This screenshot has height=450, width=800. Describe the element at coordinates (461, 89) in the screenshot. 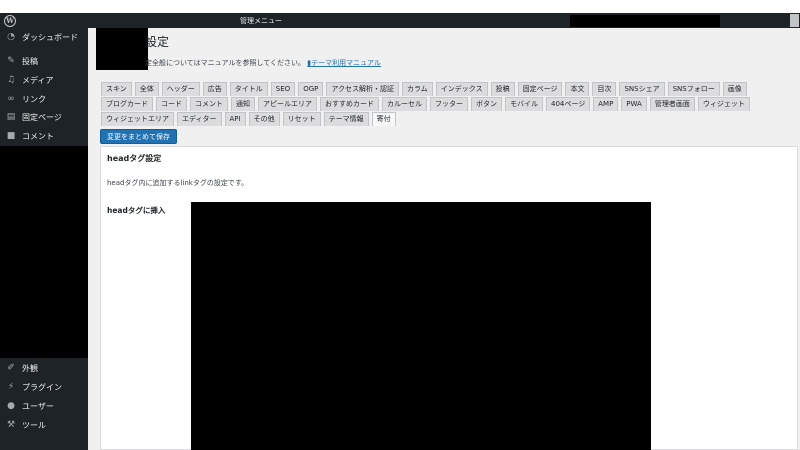

I see `settings-tab: インデックス` at that location.